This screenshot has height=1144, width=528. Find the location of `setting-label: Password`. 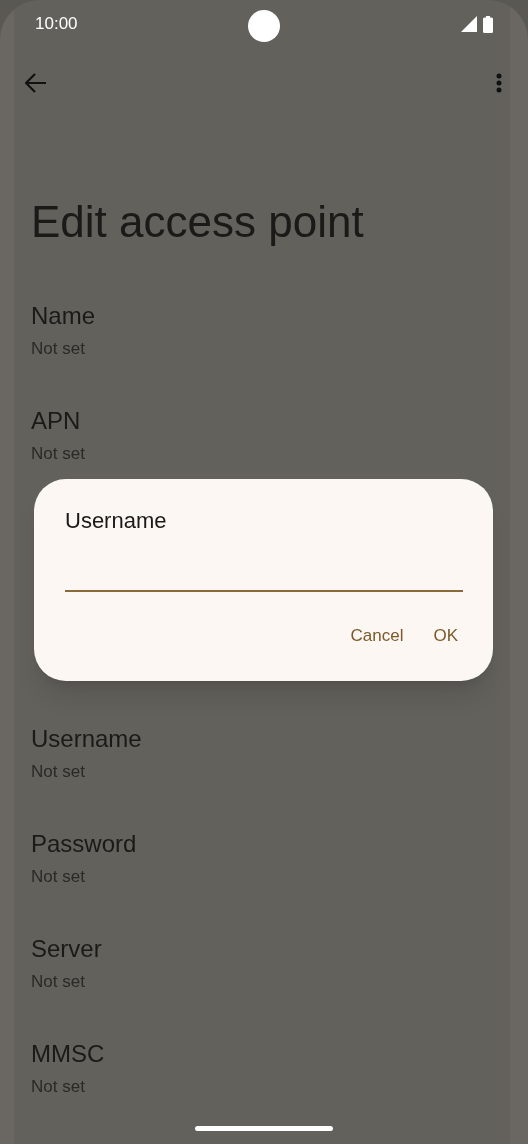

setting-label: Password is located at coordinates (84, 844).